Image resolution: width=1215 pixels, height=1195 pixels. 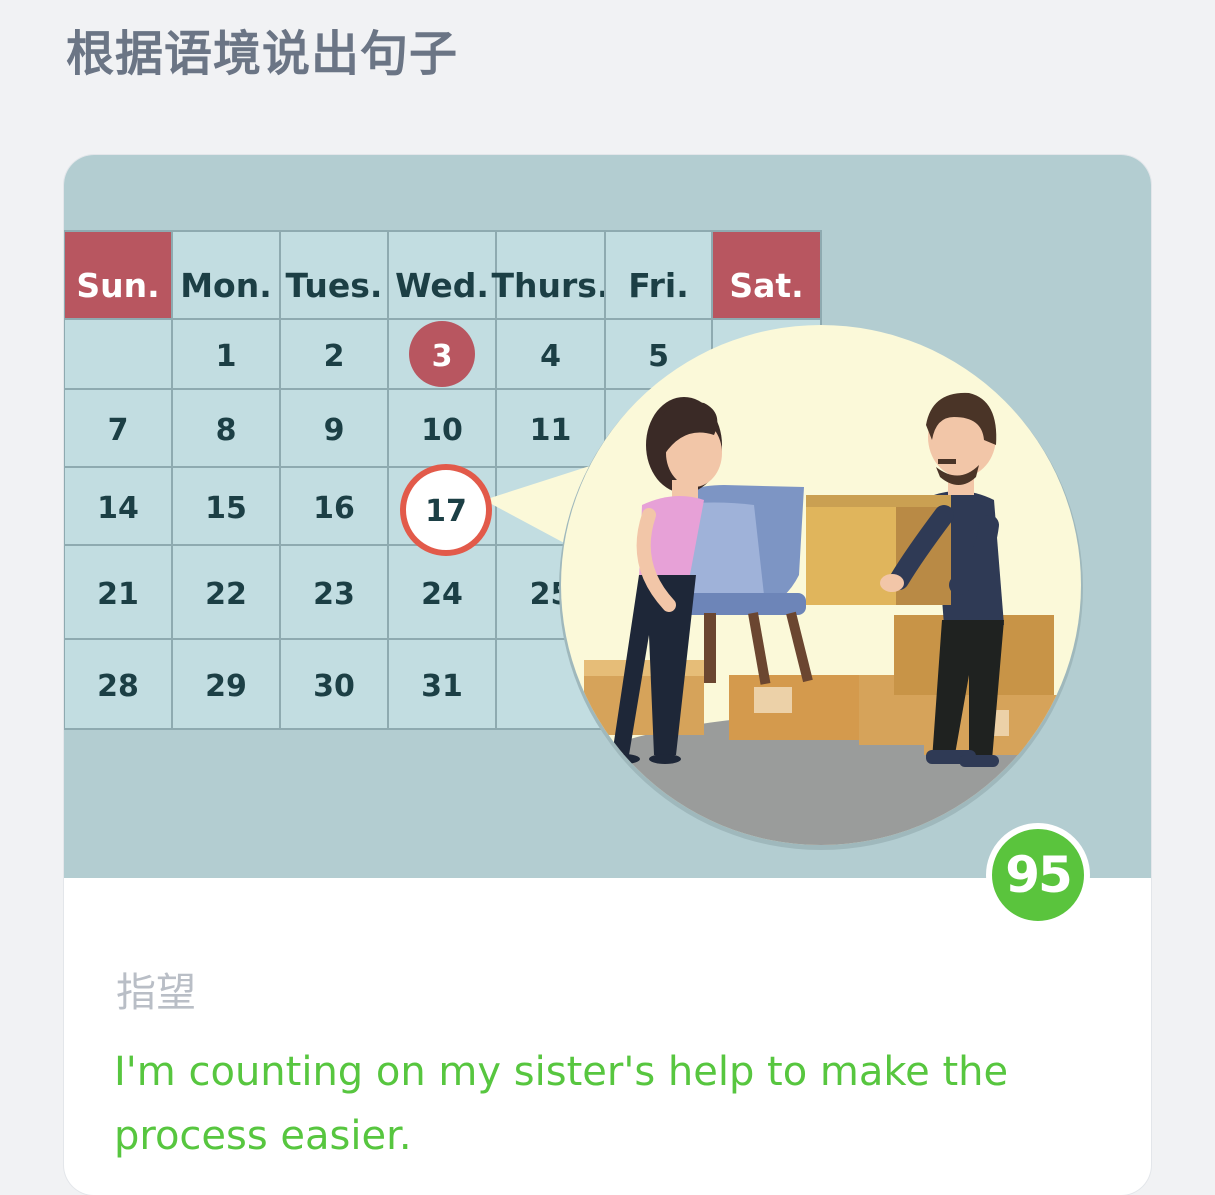 What do you see at coordinates (334, 508) in the screenshot?
I see `calendar-day-number: 16` at bounding box center [334, 508].